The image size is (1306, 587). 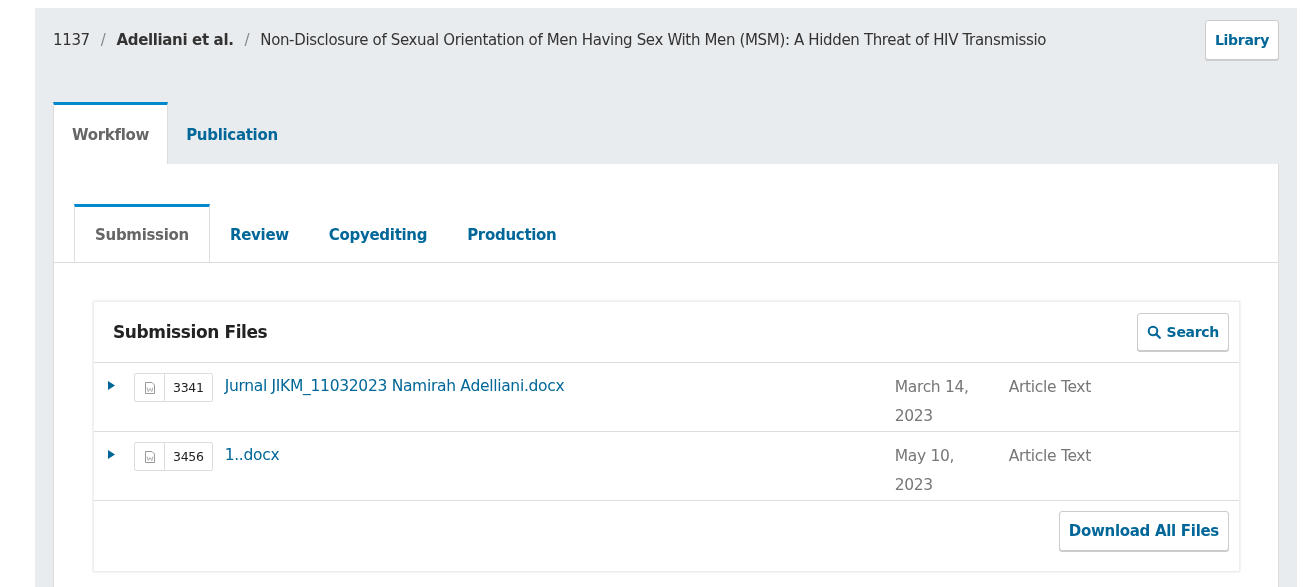 What do you see at coordinates (378, 233) in the screenshot?
I see `stage-tab: Copyediting` at bounding box center [378, 233].